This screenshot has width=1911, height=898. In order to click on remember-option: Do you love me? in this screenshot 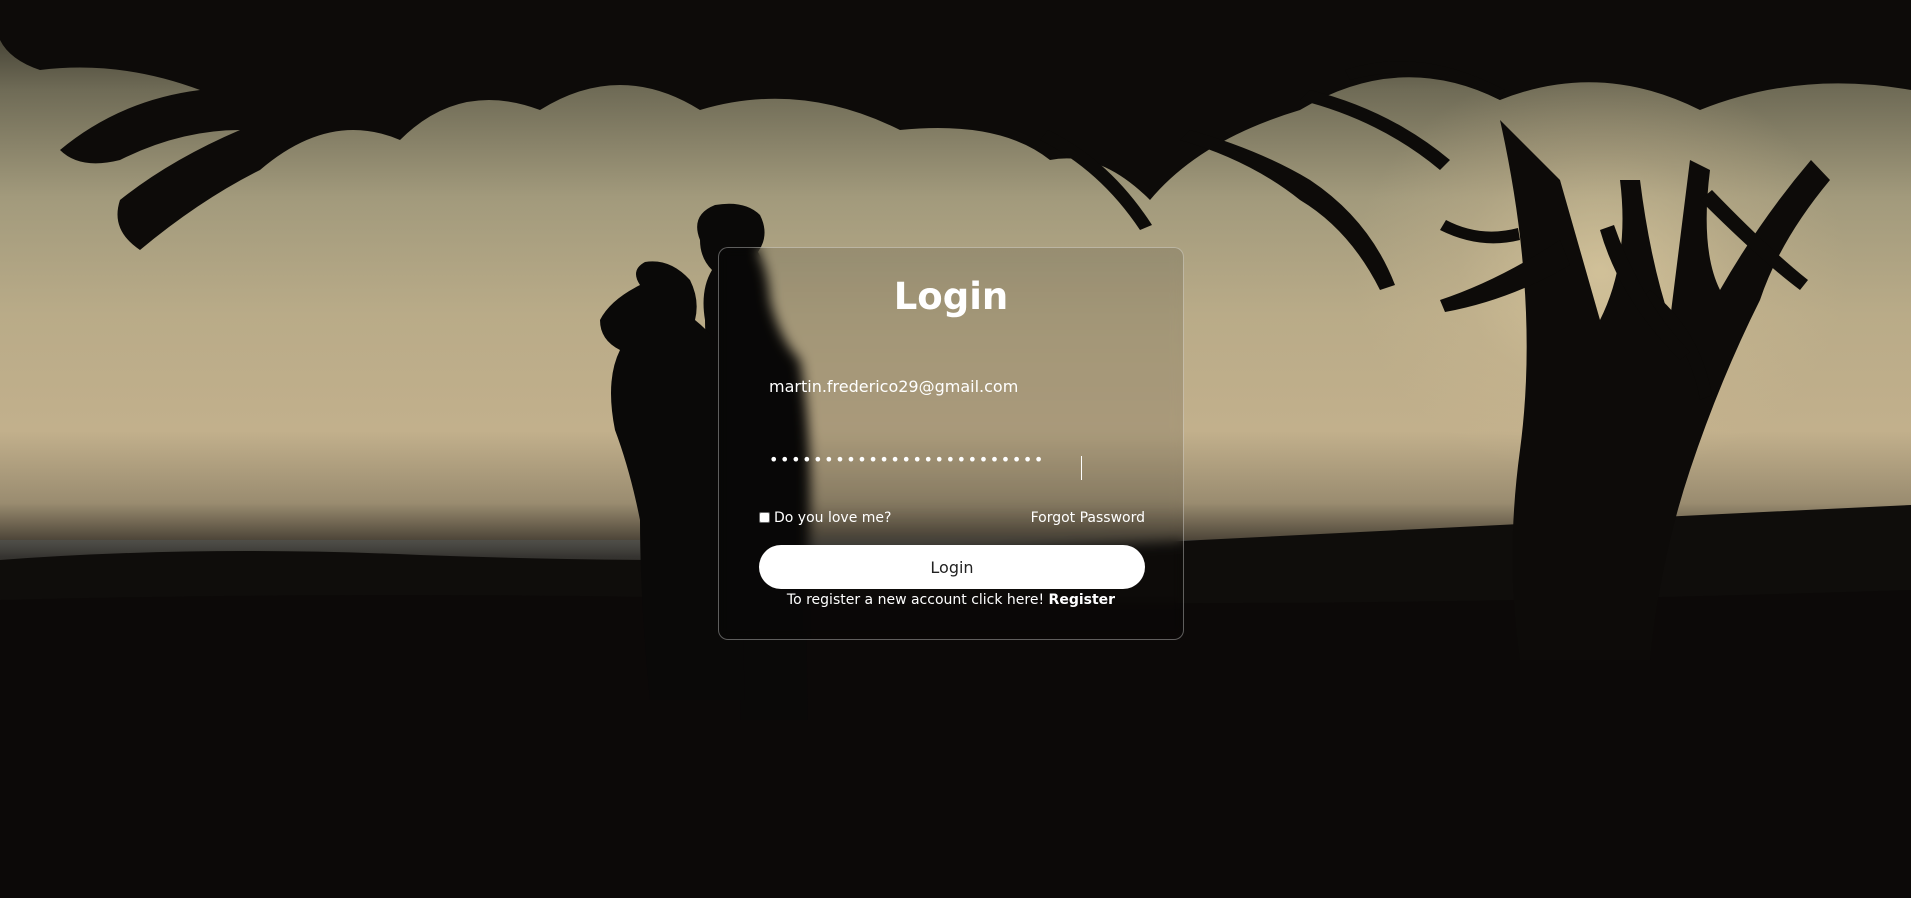, I will do `click(825, 518)`.